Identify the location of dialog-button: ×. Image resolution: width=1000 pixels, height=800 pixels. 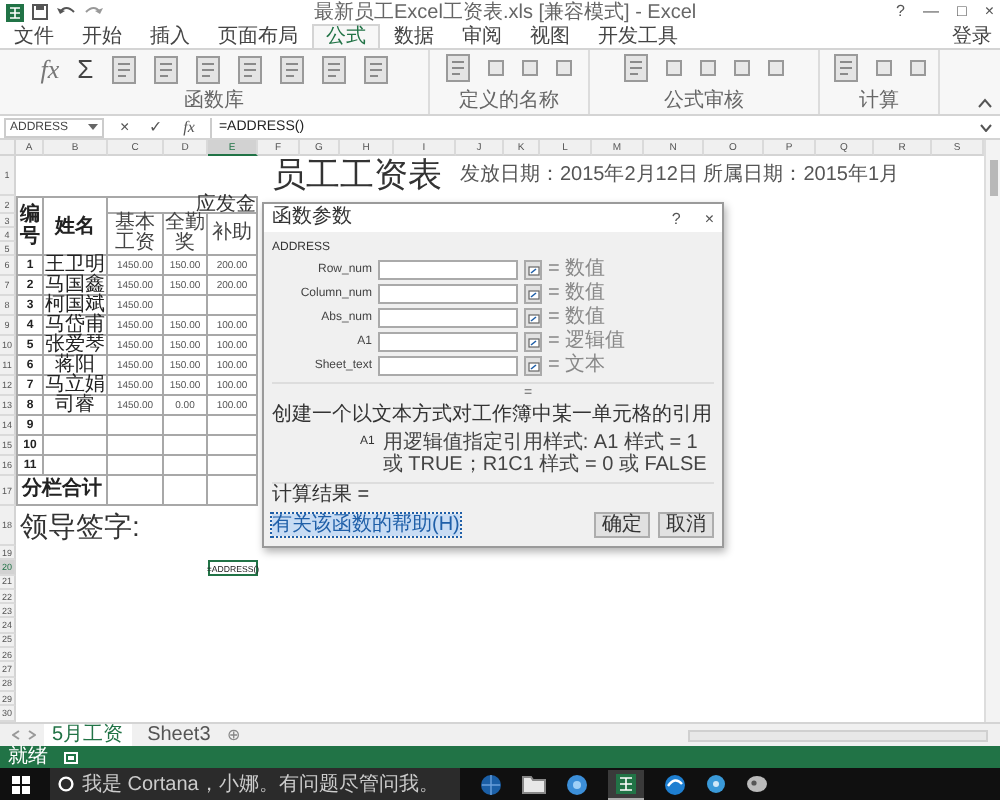
(709, 218).